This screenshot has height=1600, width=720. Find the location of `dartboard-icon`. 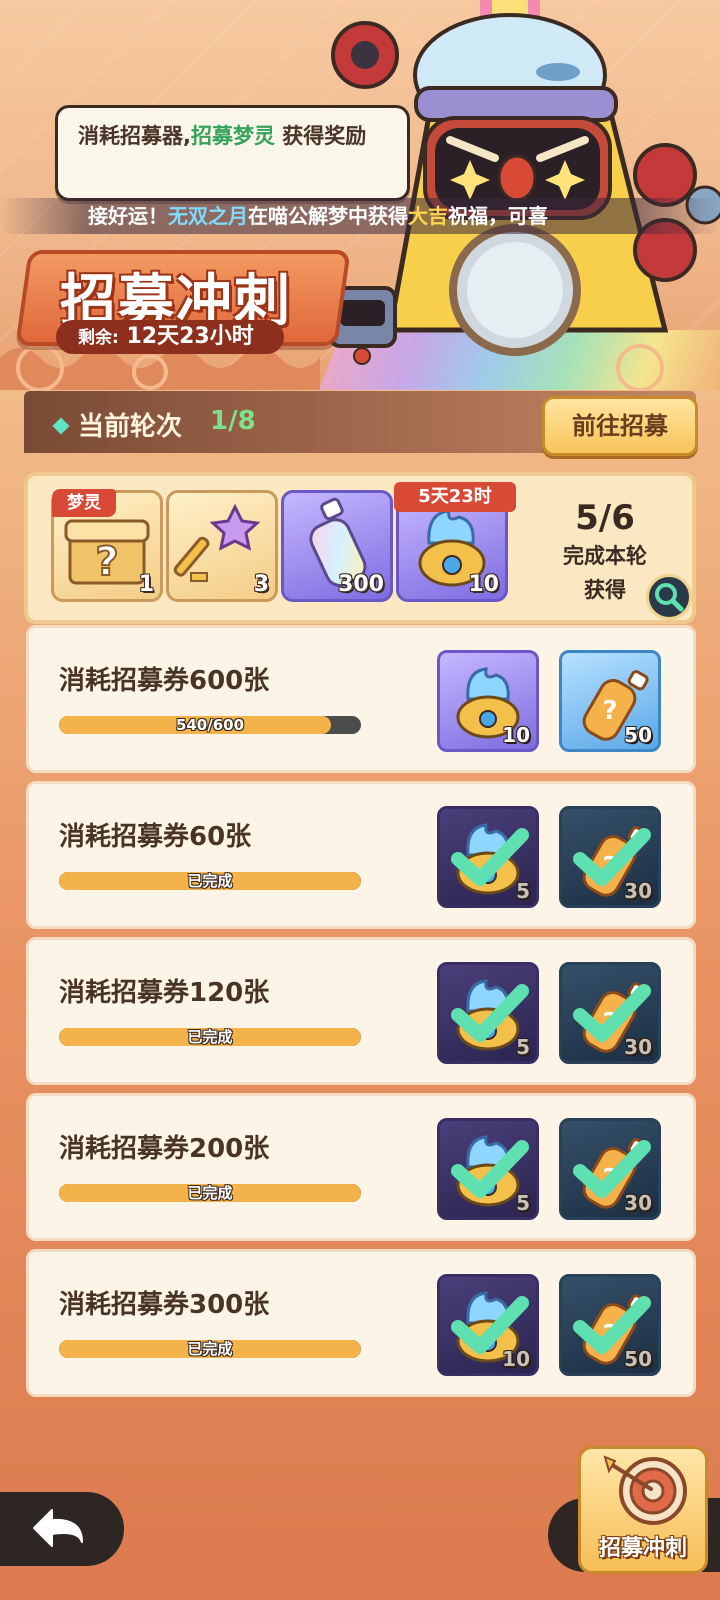

dartboard-icon is located at coordinates (645, 1490).